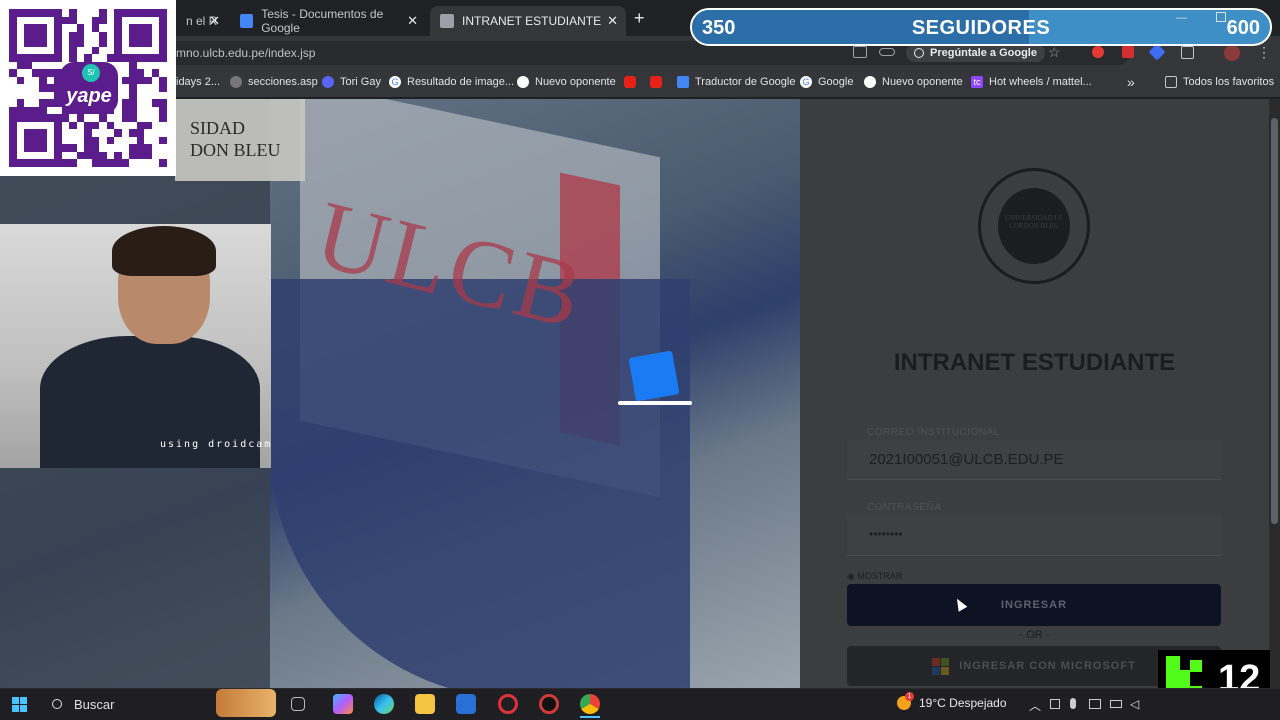 The height and width of the screenshot is (720, 1280). Describe the element at coordinates (343, 704) in the screenshot. I see `copilot-icon` at that location.